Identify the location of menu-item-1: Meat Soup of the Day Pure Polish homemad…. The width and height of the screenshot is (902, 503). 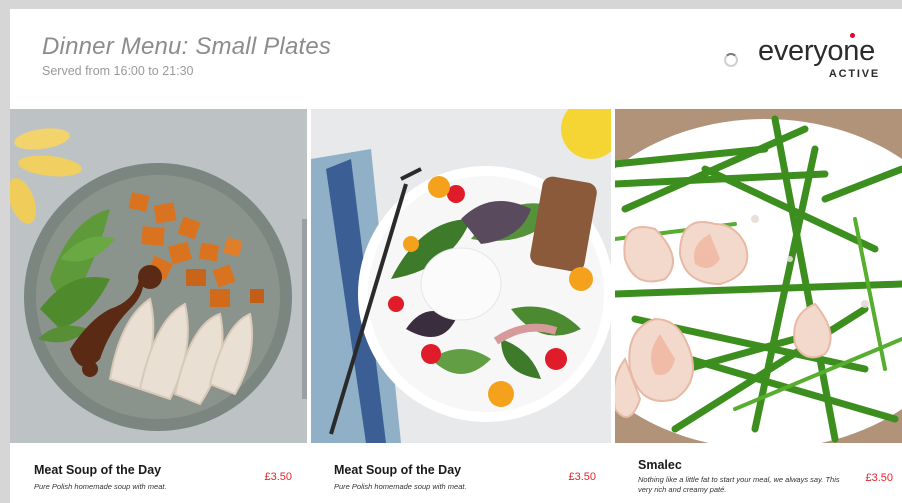
(163, 478).